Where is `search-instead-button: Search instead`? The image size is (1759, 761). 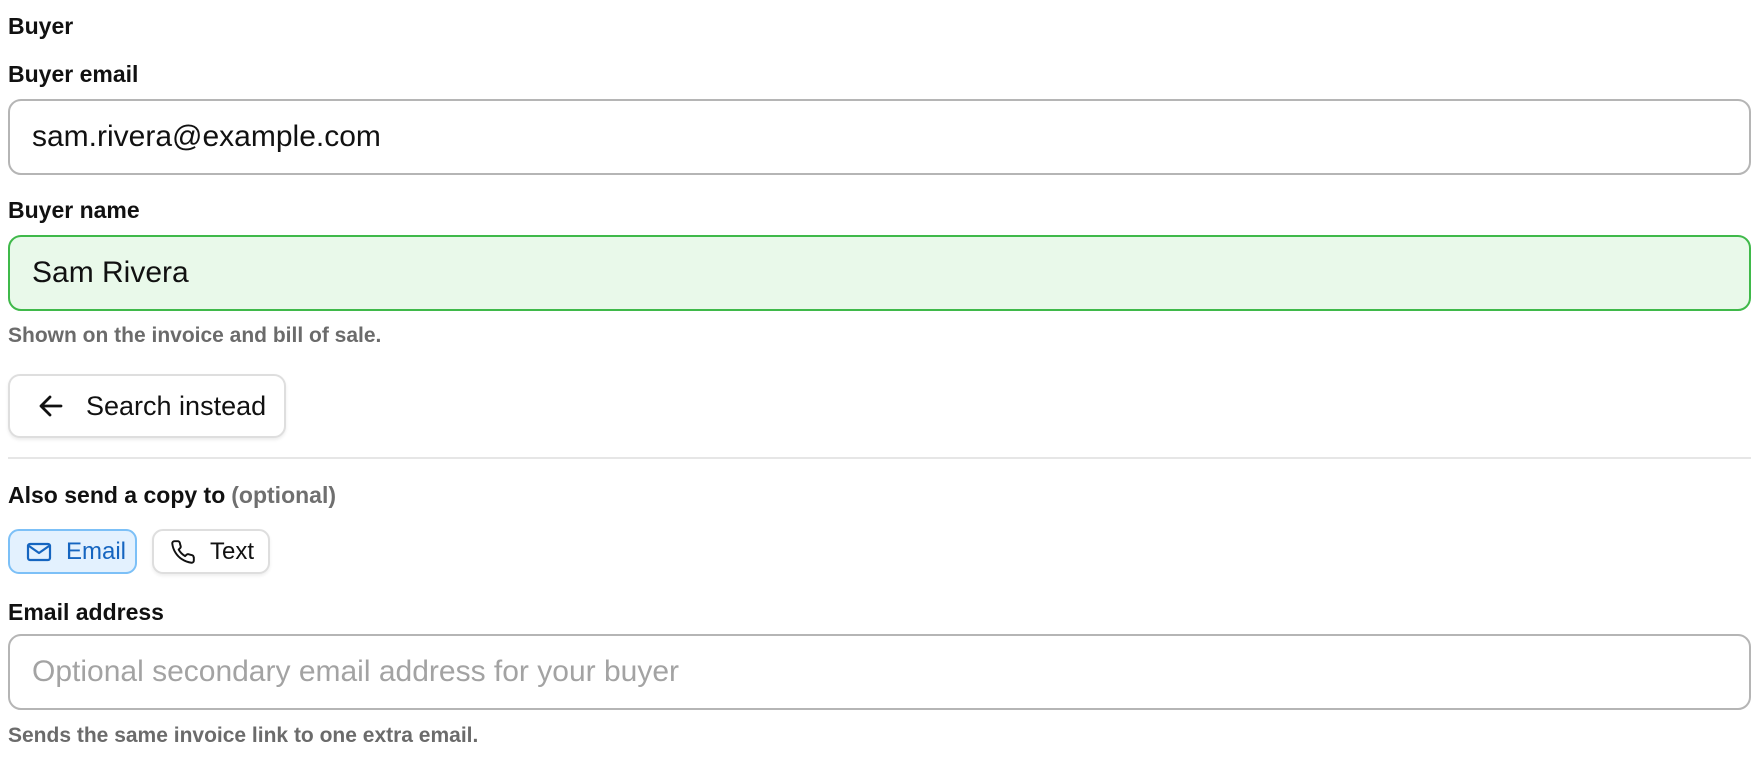 search-instead-button: Search instead is located at coordinates (147, 406).